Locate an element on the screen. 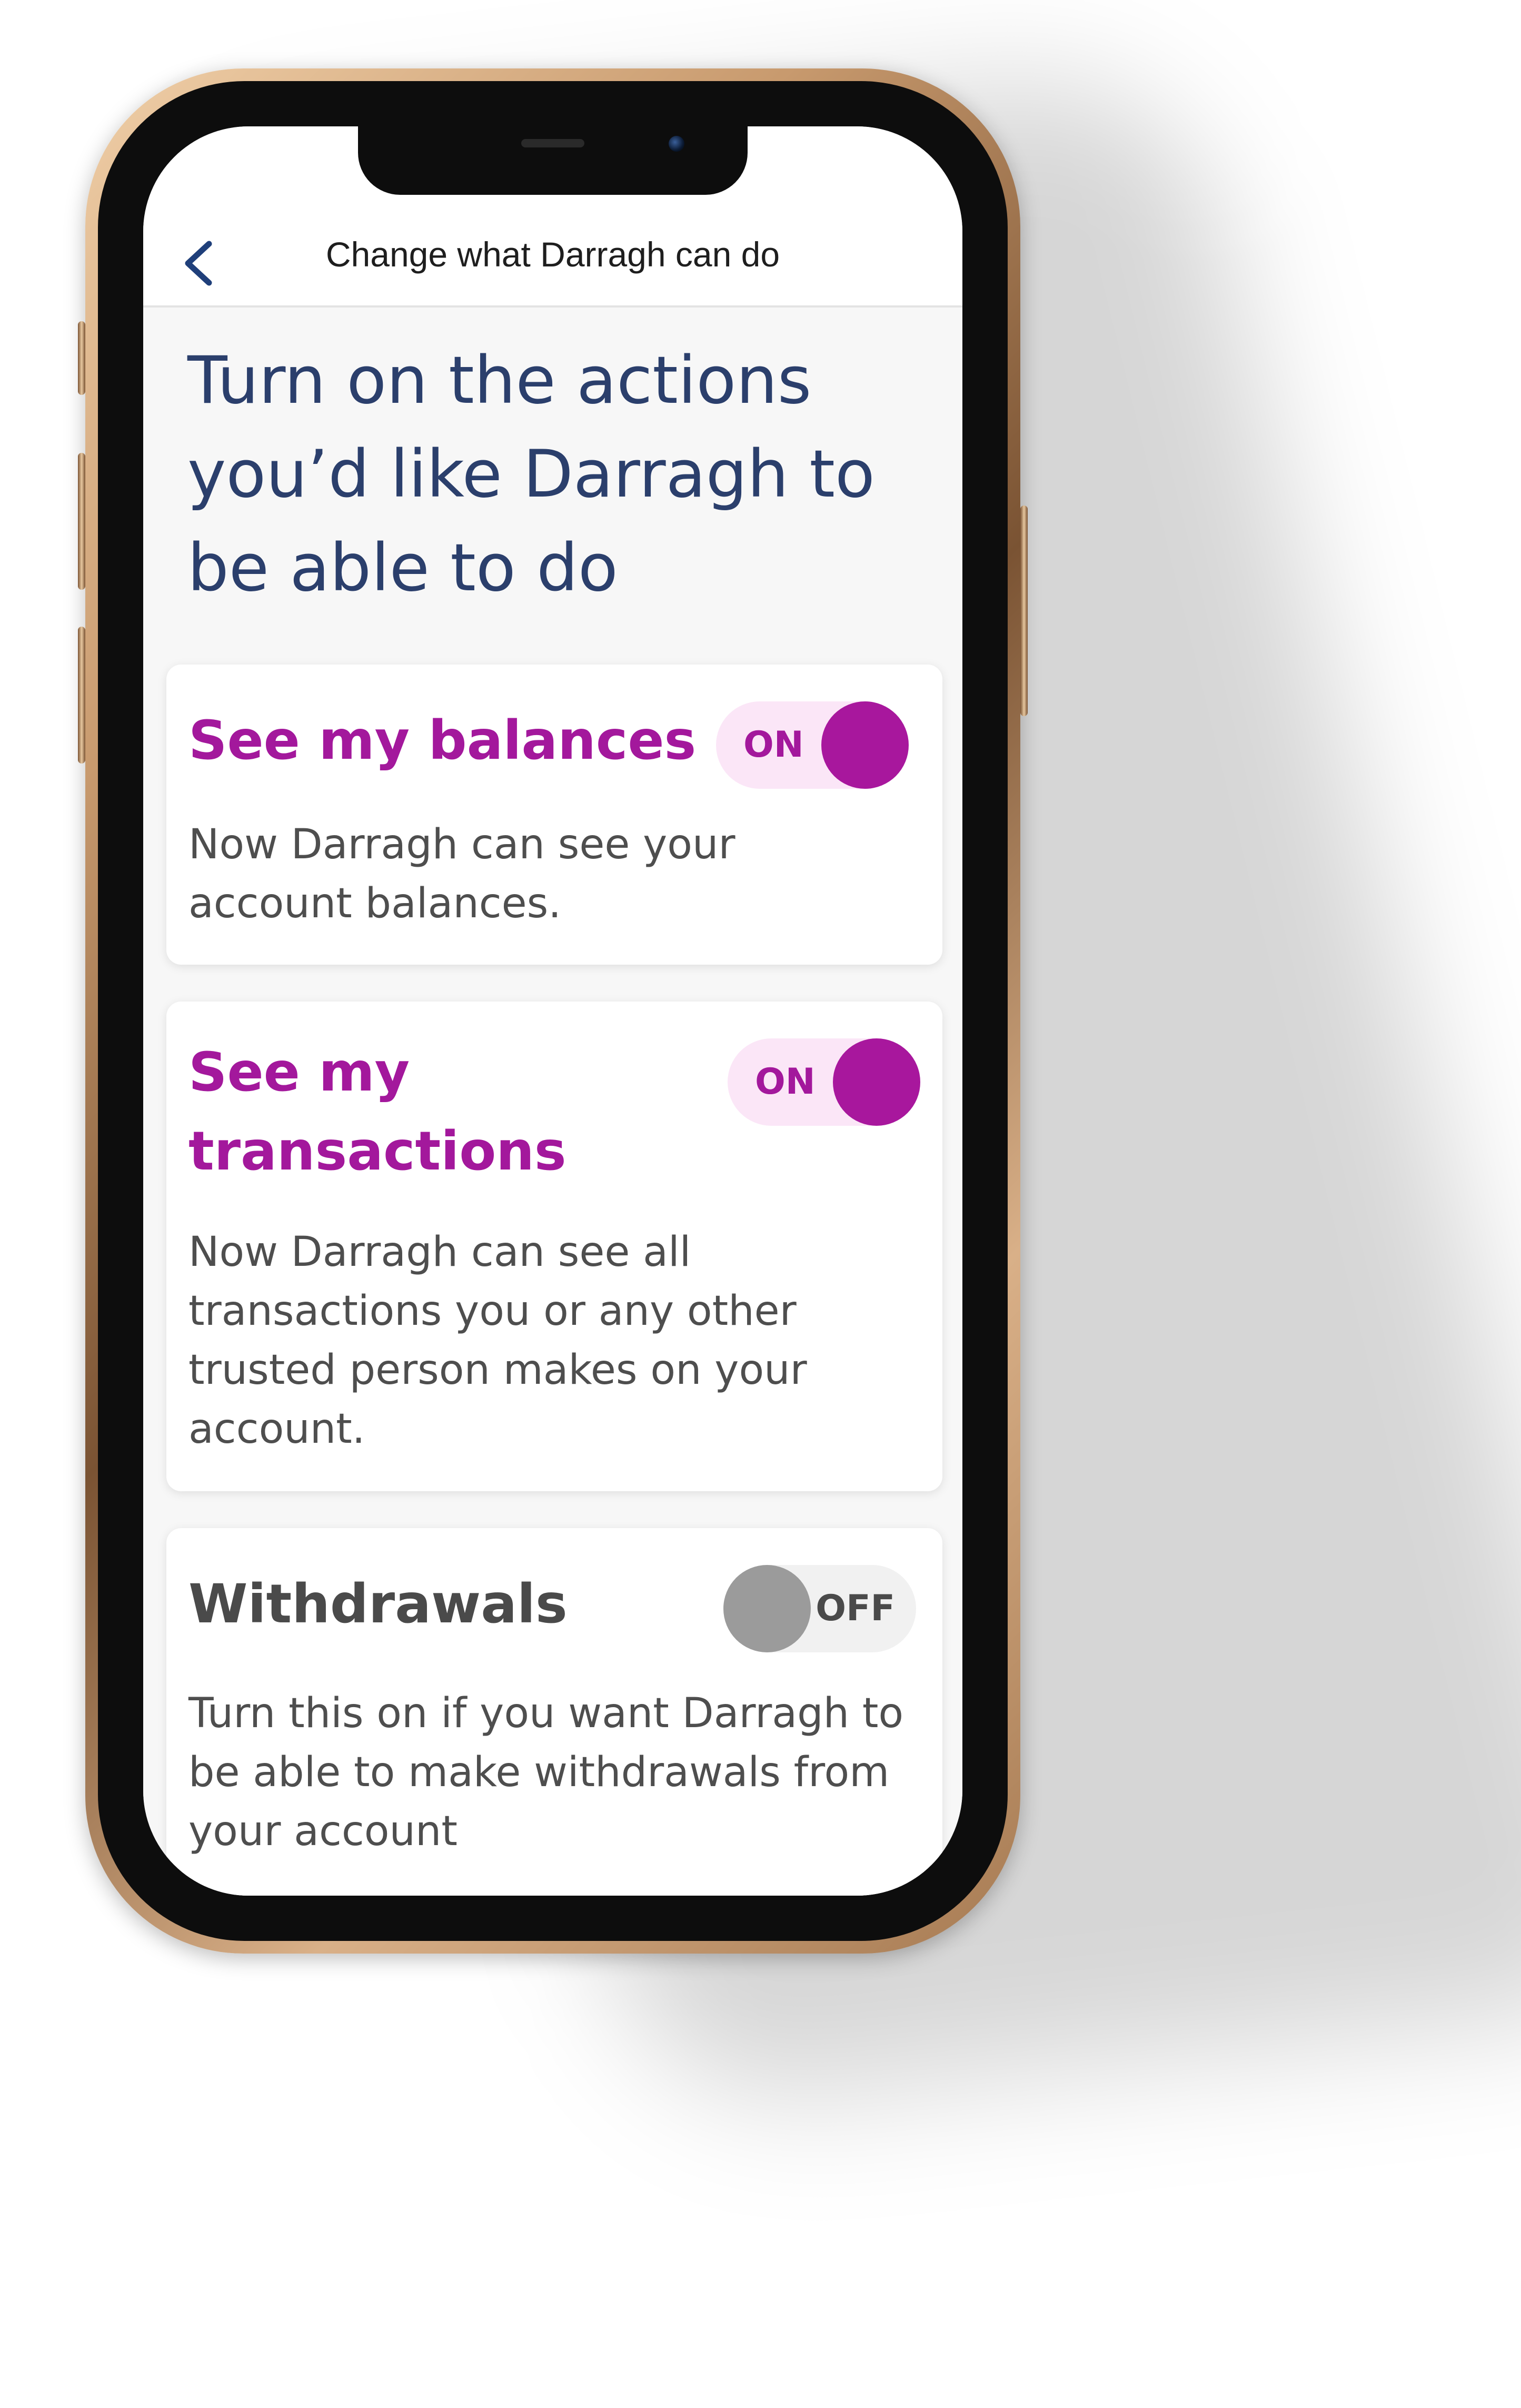 This screenshot has height=2408, width=1521. permission-title: See my balances is located at coordinates (442, 740).